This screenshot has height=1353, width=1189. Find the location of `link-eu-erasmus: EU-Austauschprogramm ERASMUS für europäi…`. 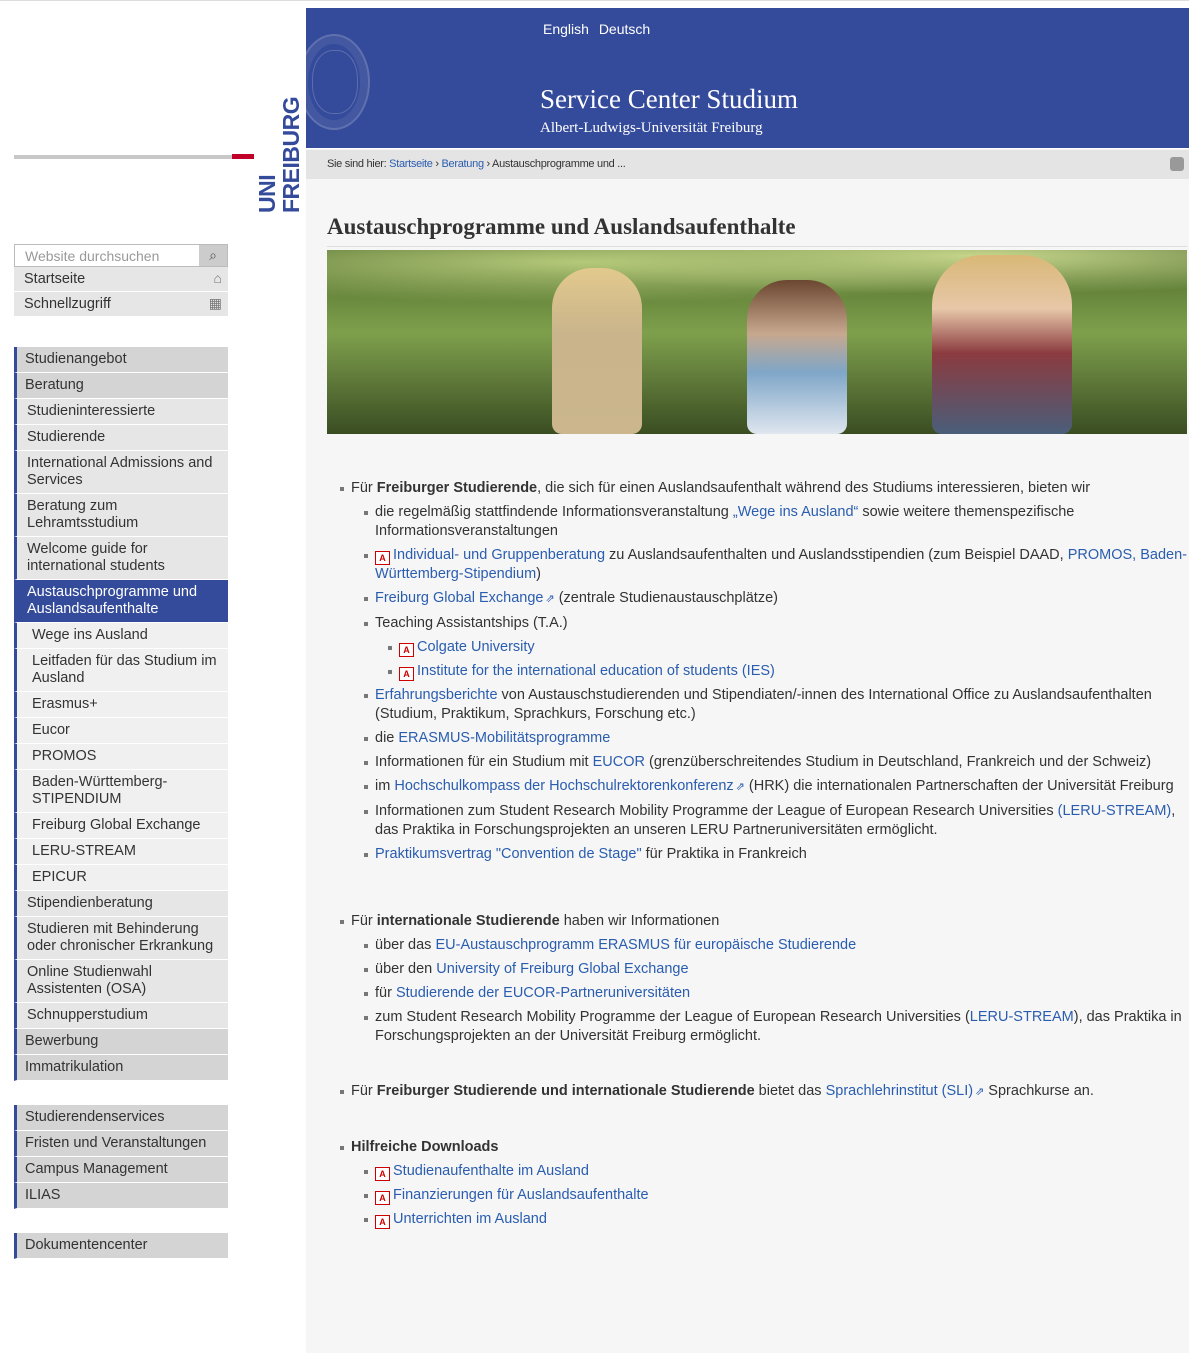

link-eu-erasmus: EU-Austauschprogramm ERASMUS für europäi… is located at coordinates (645, 945).